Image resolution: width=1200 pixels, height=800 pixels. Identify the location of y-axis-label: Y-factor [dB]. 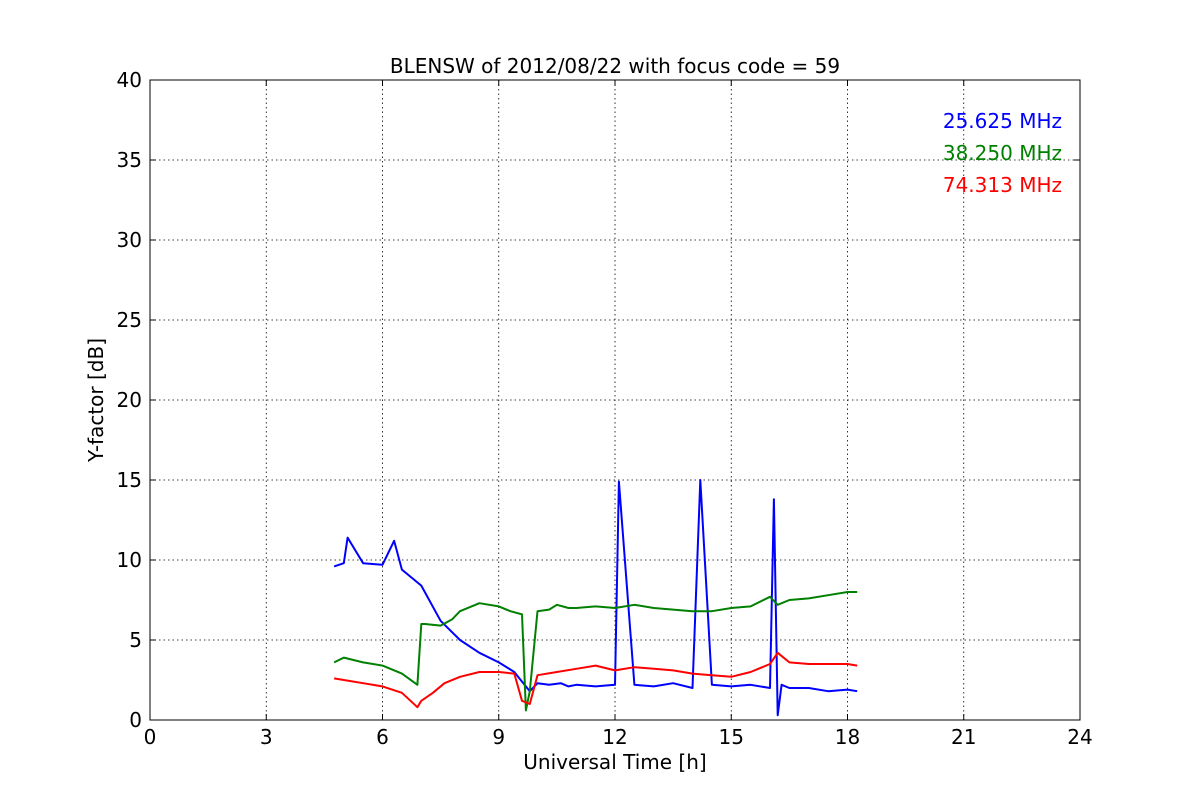
(96, 400).